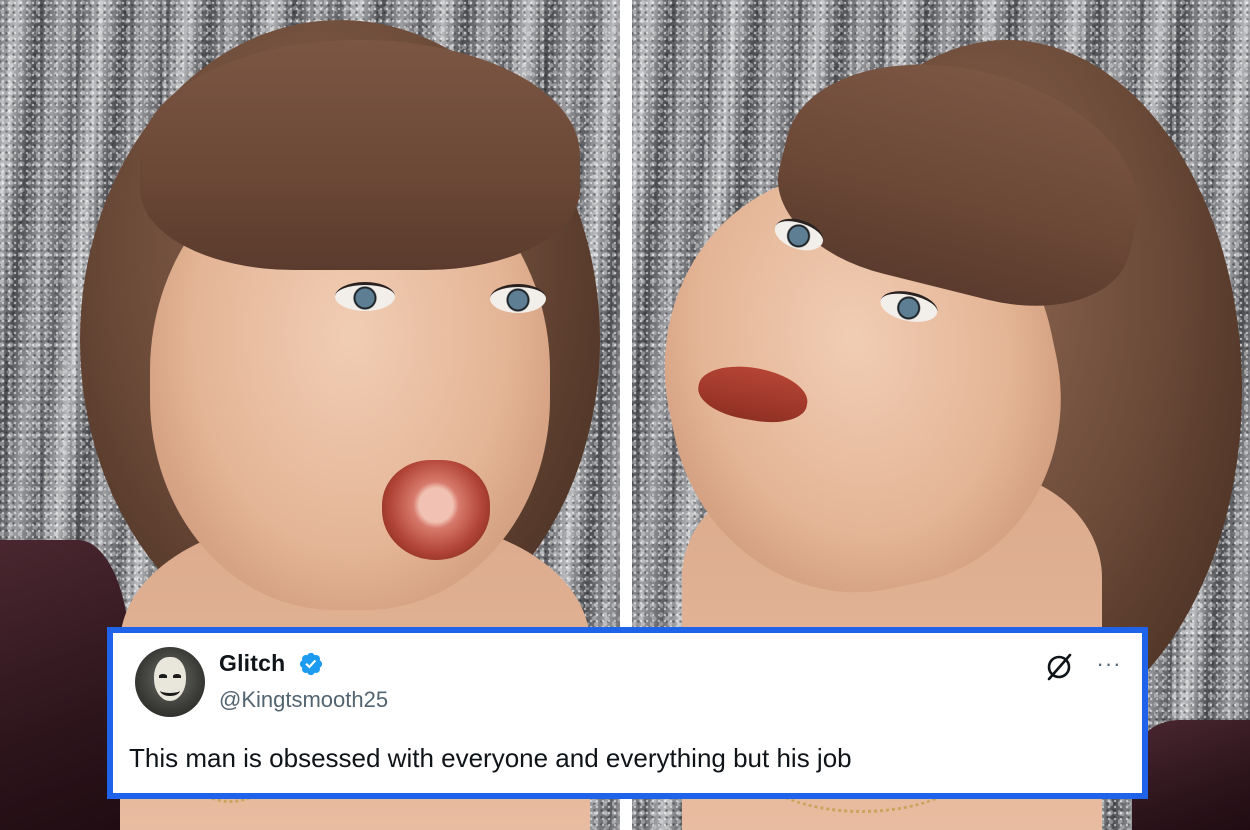 The height and width of the screenshot is (830, 1250). Describe the element at coordinates (436, 510) in the screenshot. I see `open-mouth` at that location.